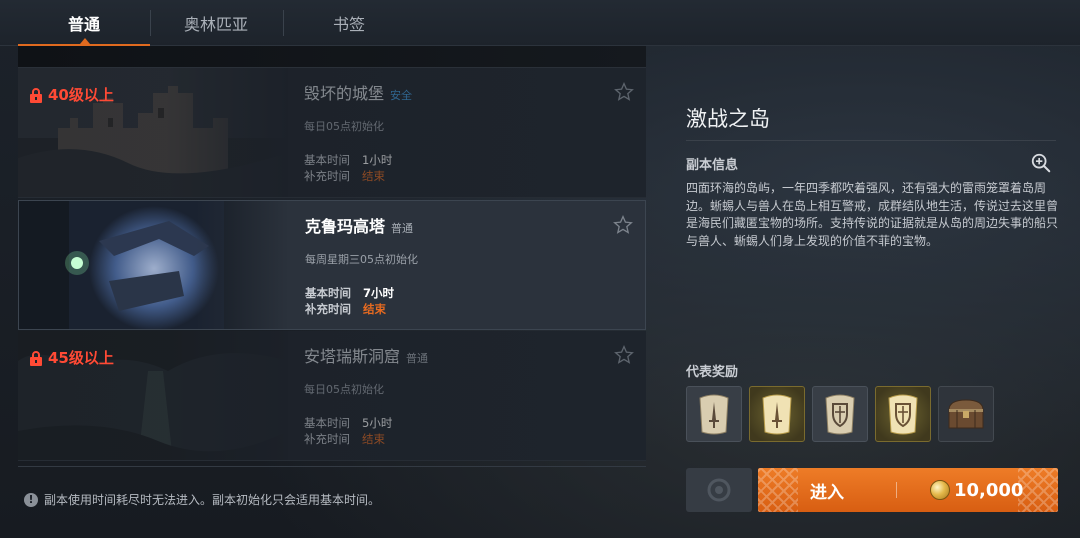 Image resolution: width=1080 pixels, height=538 pixels. I want to click on auto-button, so click(719, 490).